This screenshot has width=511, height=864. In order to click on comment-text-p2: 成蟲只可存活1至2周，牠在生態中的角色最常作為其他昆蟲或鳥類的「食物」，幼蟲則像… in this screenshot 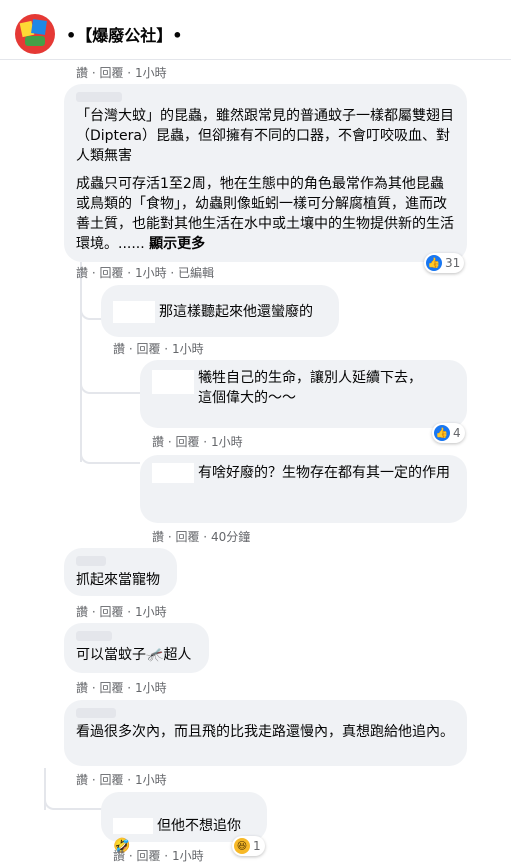, I will do `click(265, 214)`.